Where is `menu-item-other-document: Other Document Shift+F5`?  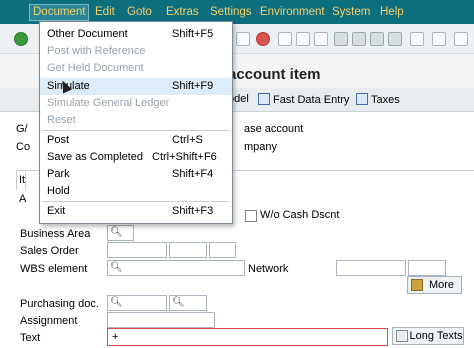
menu-item-other-document: Other Document Shift+F5 is located at coordinates (136, 34).